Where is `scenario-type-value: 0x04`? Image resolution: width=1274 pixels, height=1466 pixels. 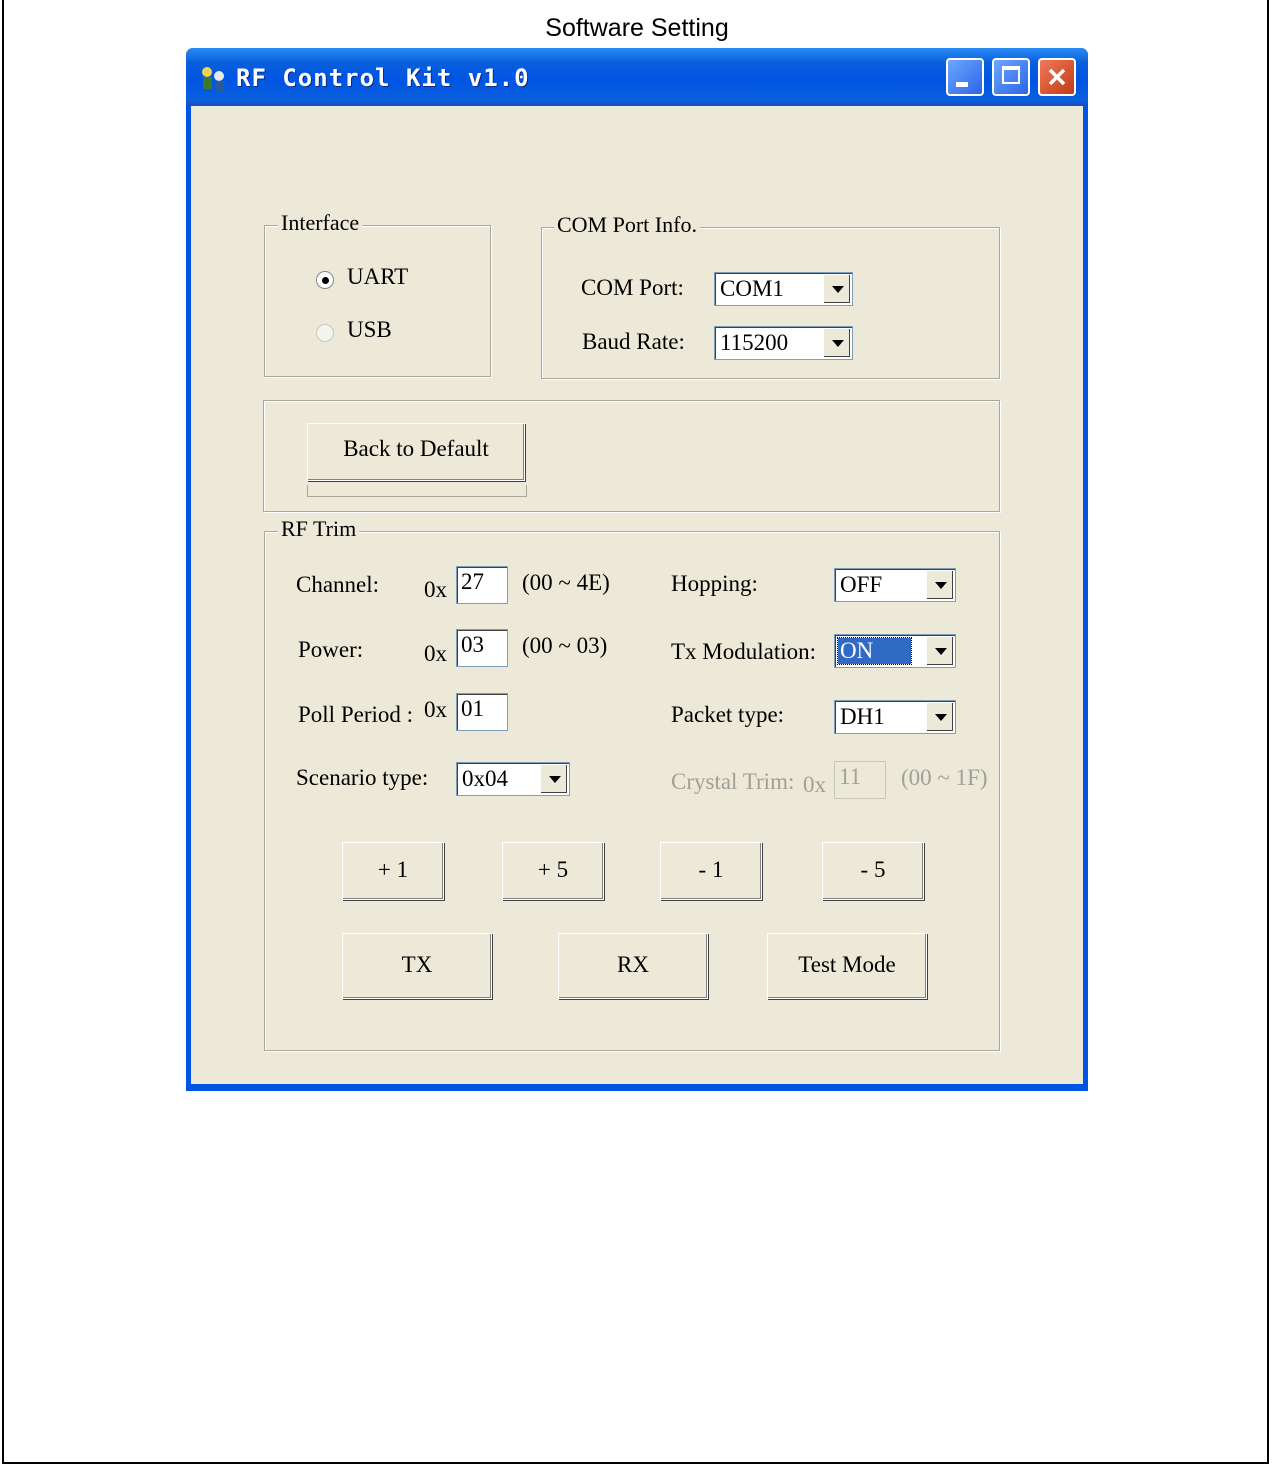
scenario-type-value: 0x04 is located at coordinates (485, 778).